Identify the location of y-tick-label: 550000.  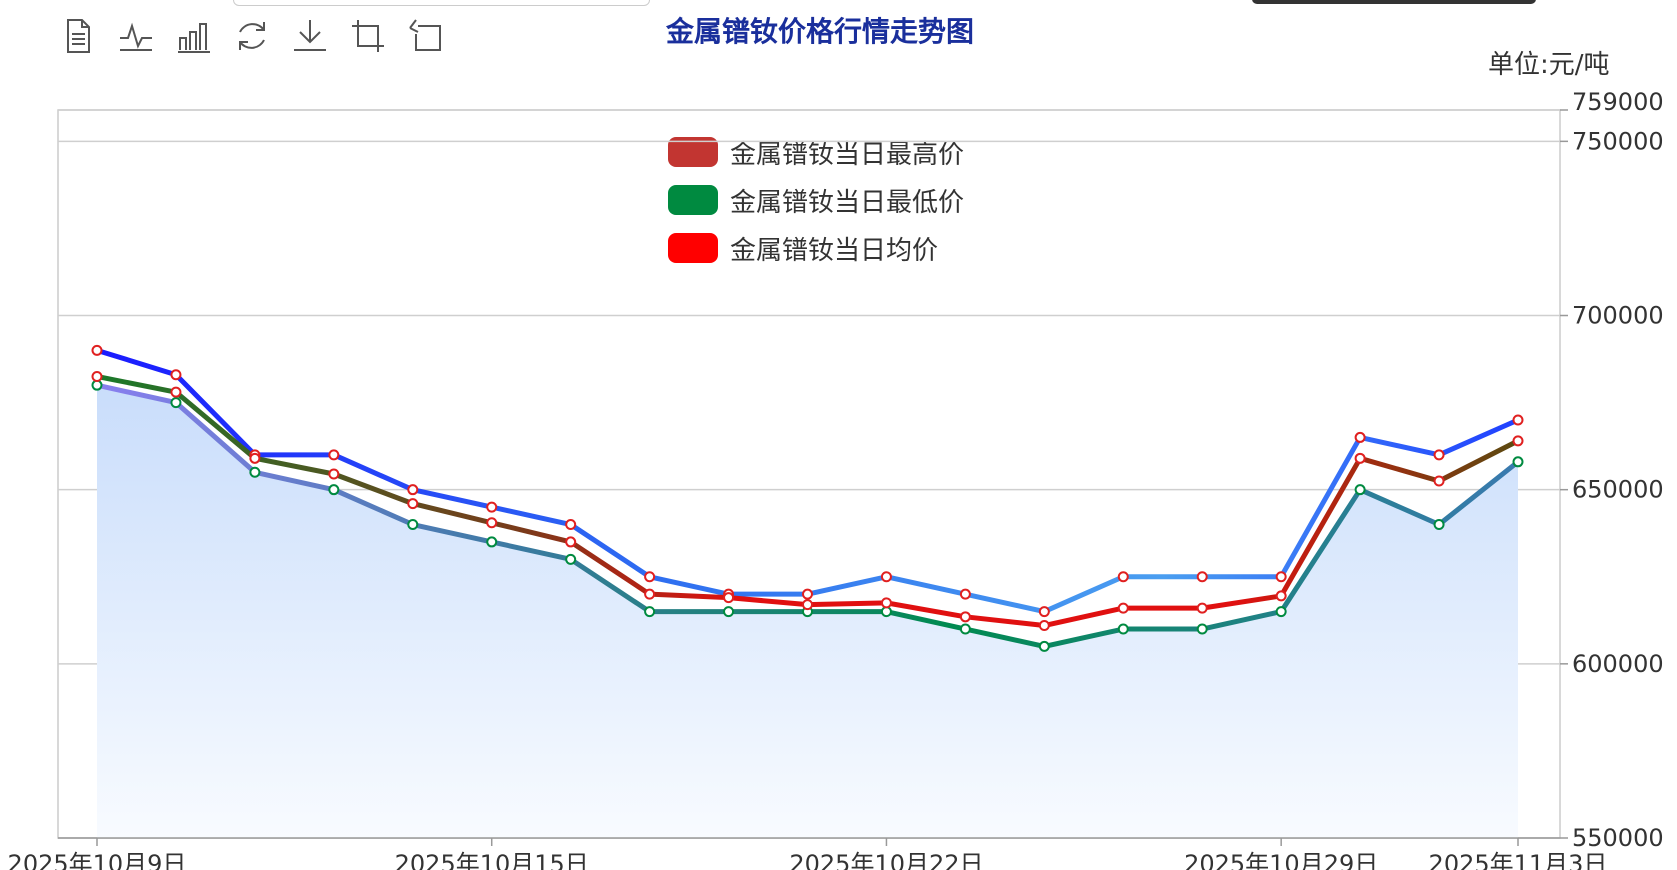
(1618, 838).